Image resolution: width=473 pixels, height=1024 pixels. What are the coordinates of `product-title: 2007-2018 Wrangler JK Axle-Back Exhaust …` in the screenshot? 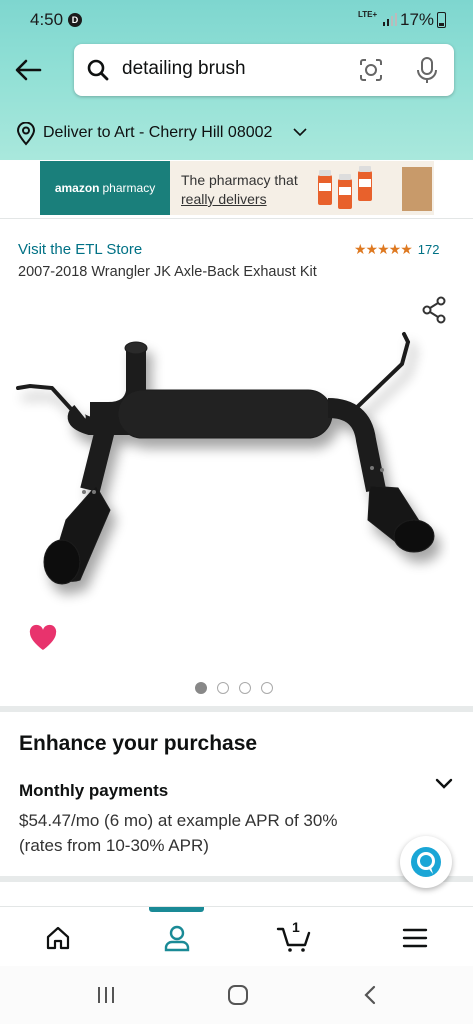 It's located at (167, 272).